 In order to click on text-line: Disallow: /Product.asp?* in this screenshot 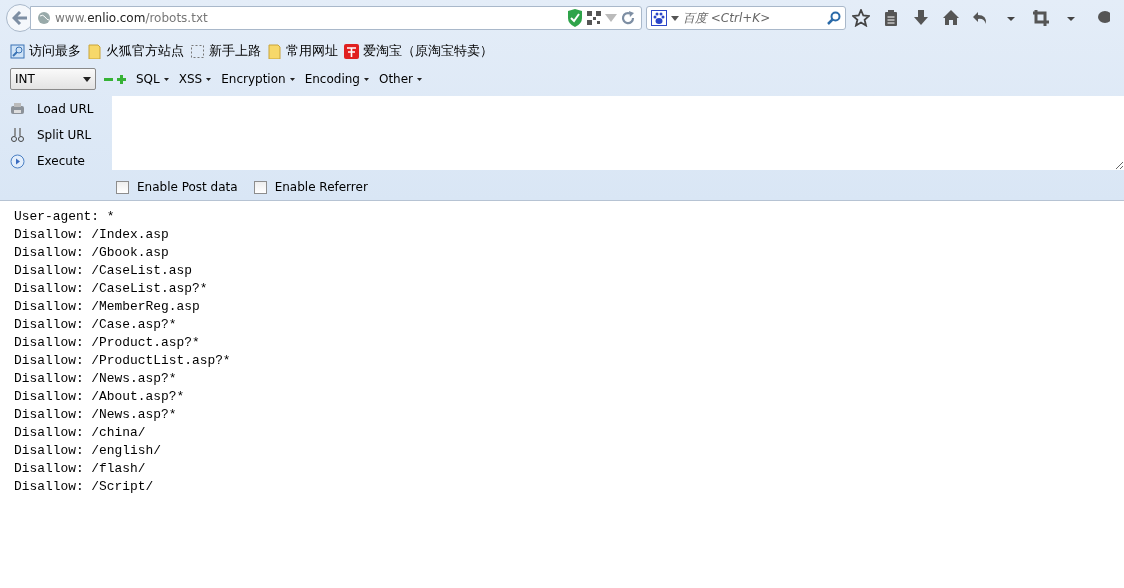, I will do `click(107, 343)`.